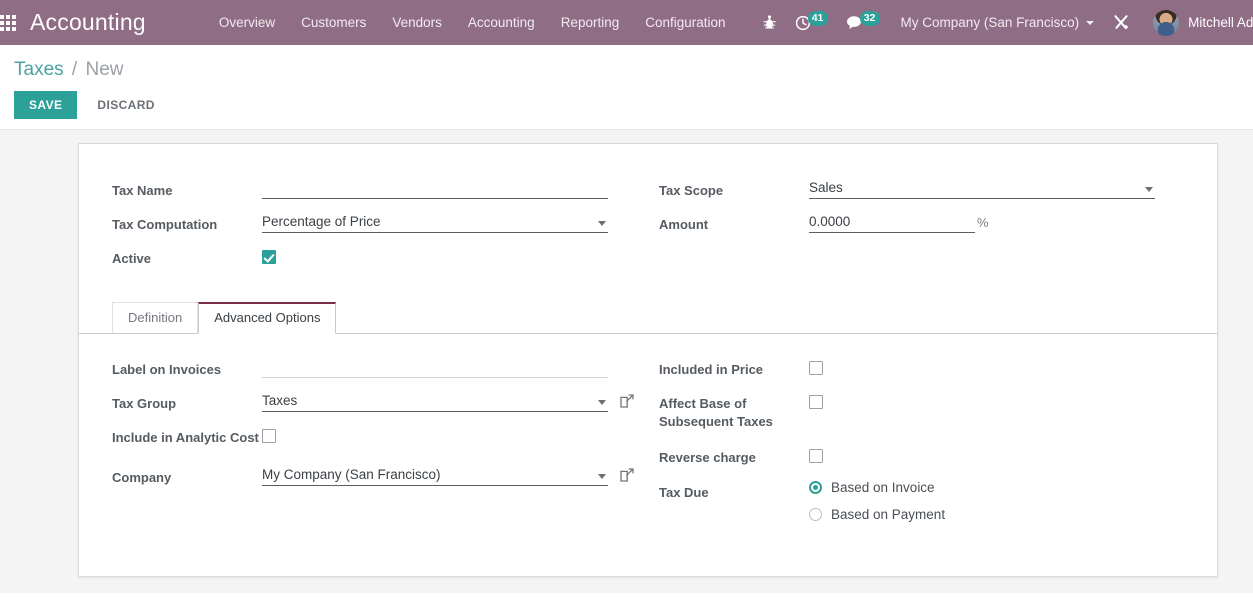  I want to click on tax-name-input, so click(435, 188).